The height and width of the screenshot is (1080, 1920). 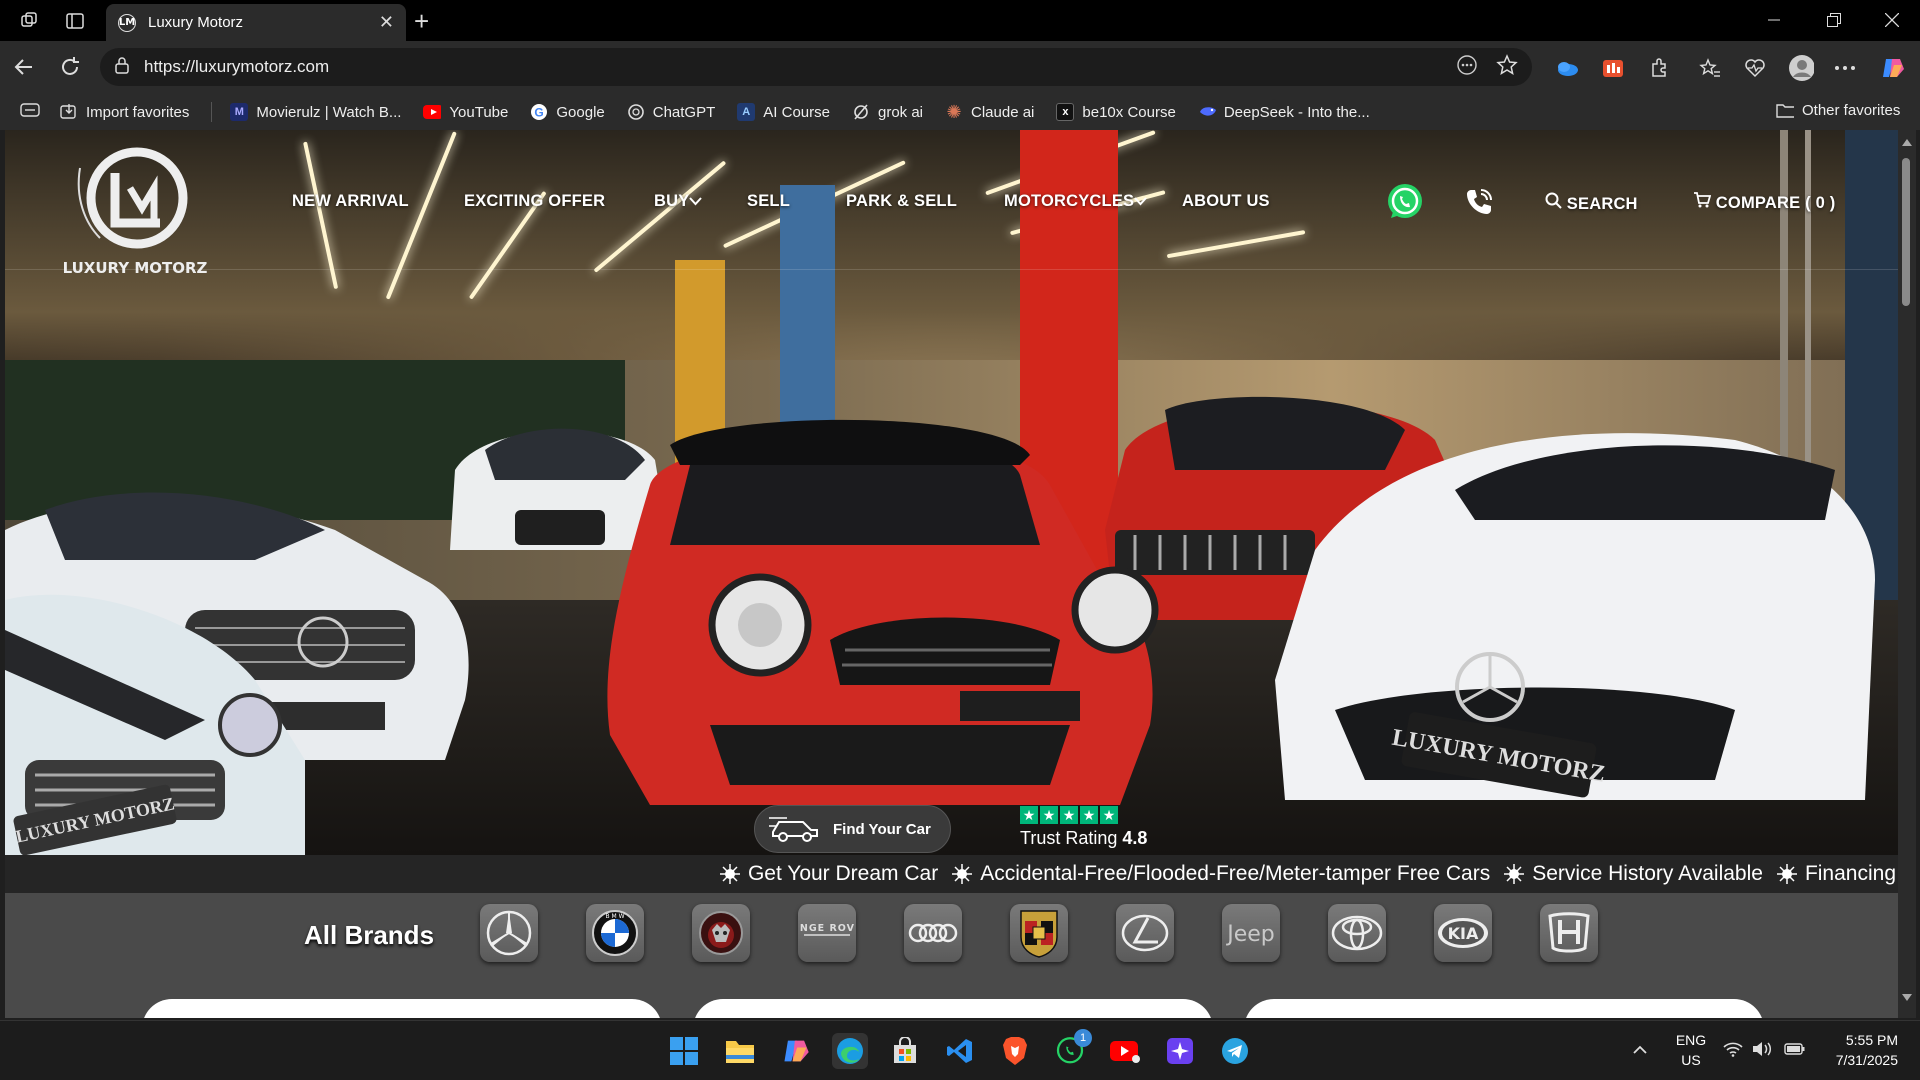 What do you see at coordinates (1775, 203) in the screenshot?
I see `nav-compare-label: COMPARE ( 0 )` at bounding box center [1775, 203].